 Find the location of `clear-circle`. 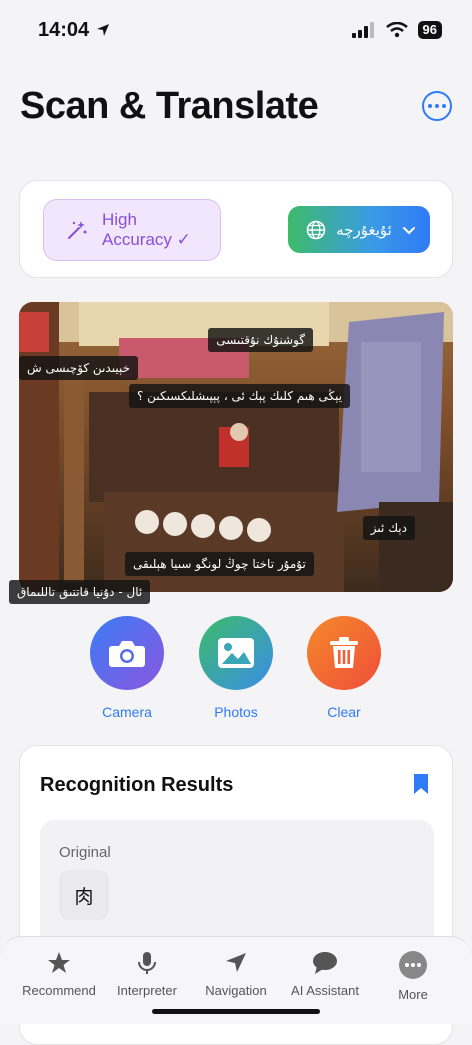

clear-circle is located at coordinates (344, 653).